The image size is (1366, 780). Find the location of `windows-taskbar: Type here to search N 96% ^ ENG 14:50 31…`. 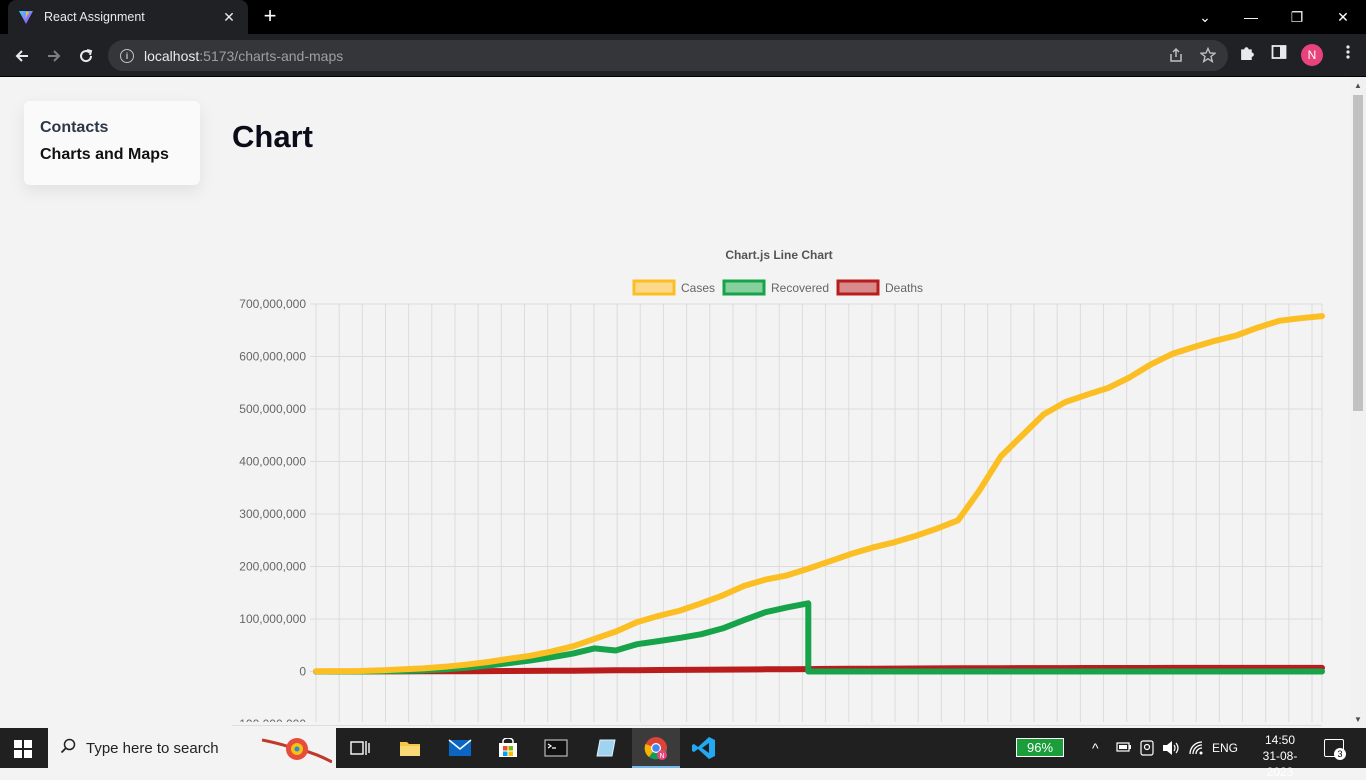

windows-taskbar: Type here to search N 96% ^ ENG 14:50 31… is located at coordinates (683, 753).